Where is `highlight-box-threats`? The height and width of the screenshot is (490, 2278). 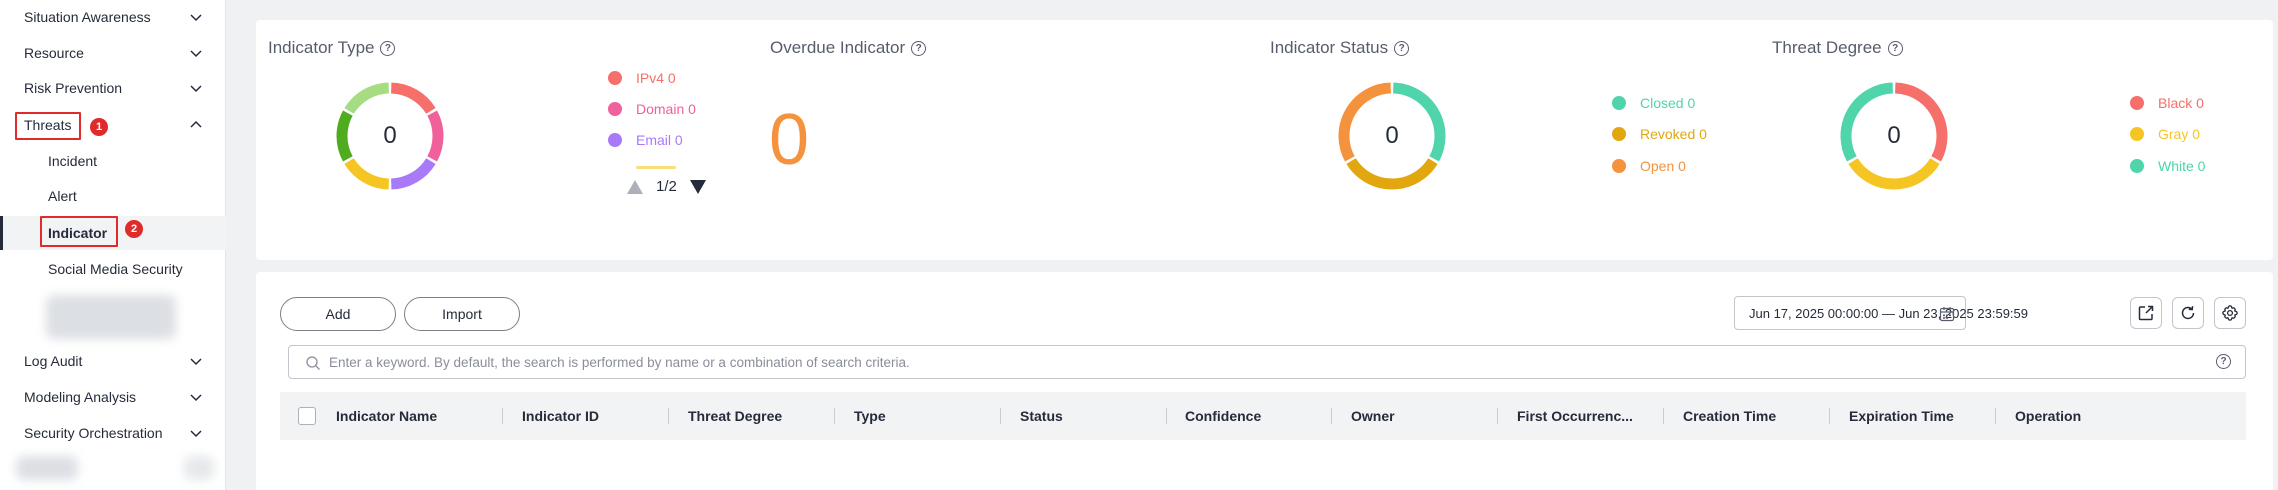 highlight-box-threats is located at coordinates (48, 126).